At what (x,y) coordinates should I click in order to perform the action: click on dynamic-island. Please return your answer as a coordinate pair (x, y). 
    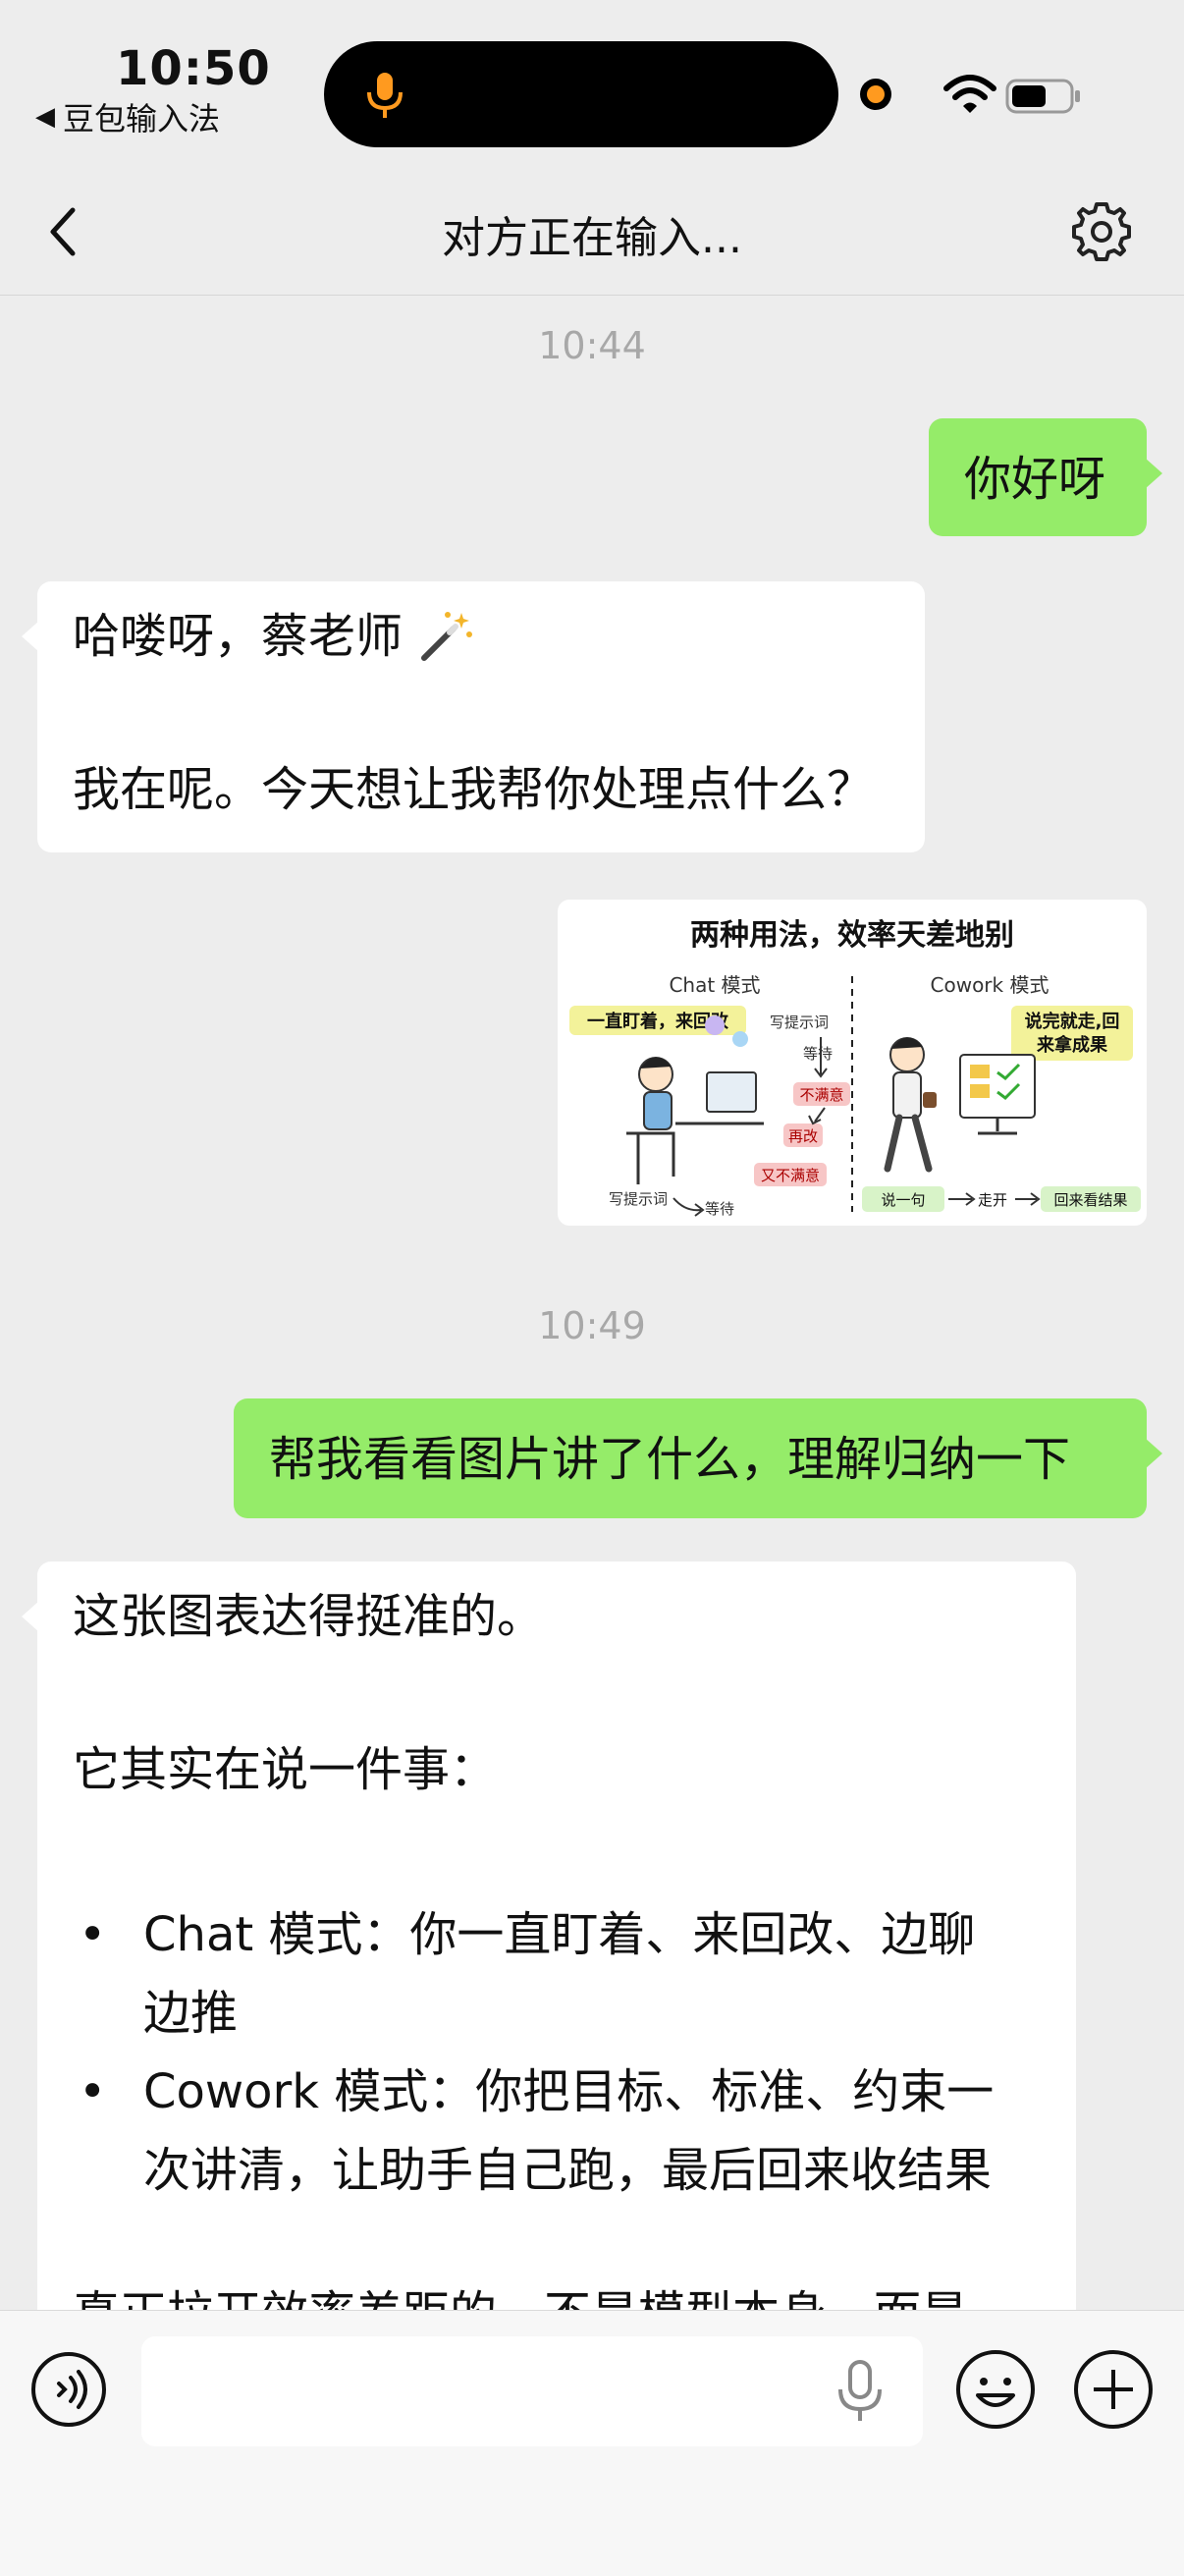
    Looking at the image, I should click on (581, 94).